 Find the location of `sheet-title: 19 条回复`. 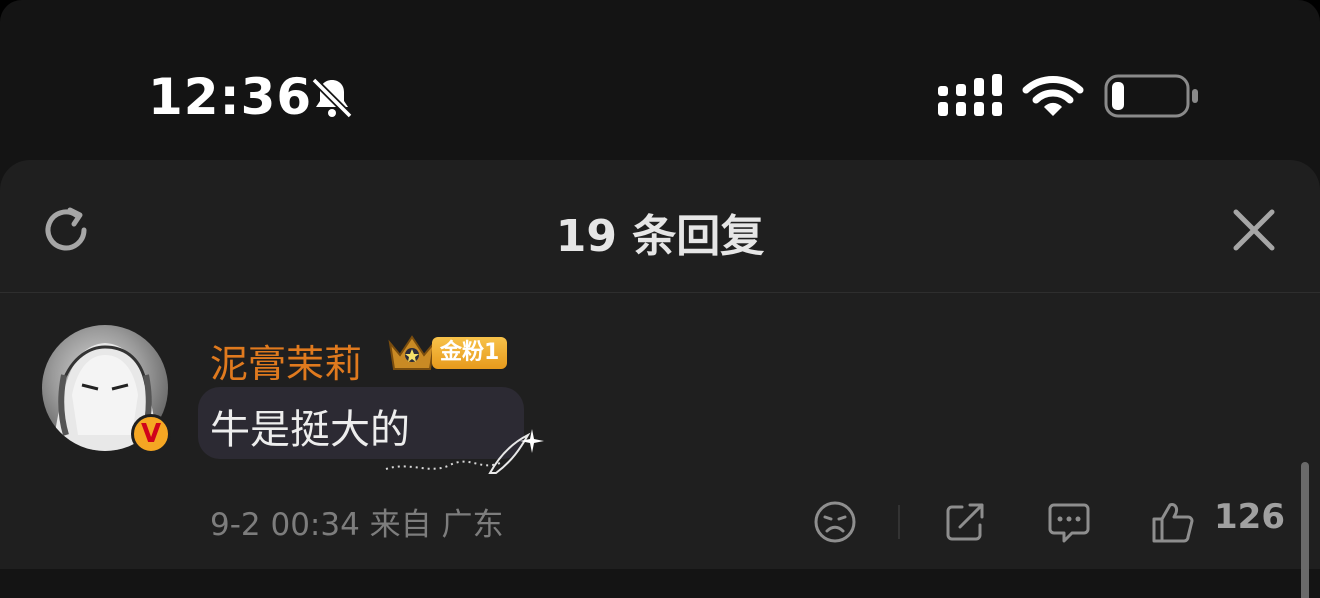

sheet-title: 19 条回复 is located at coordinates (660, 236).